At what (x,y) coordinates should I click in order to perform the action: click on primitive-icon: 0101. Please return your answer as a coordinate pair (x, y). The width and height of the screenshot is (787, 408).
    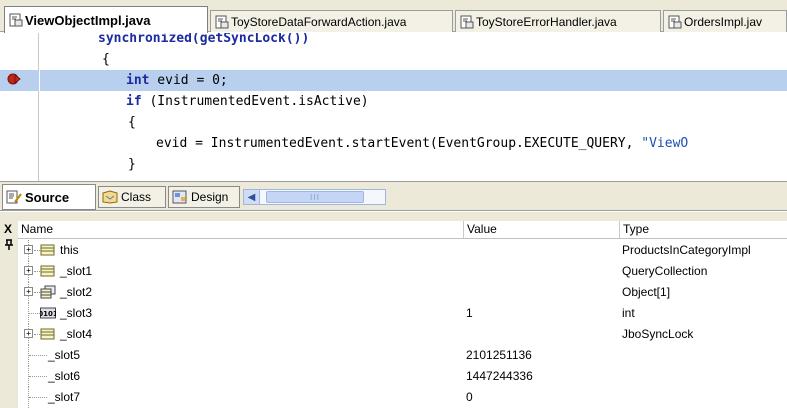
    Looking at the image, I should click on (48, 313).